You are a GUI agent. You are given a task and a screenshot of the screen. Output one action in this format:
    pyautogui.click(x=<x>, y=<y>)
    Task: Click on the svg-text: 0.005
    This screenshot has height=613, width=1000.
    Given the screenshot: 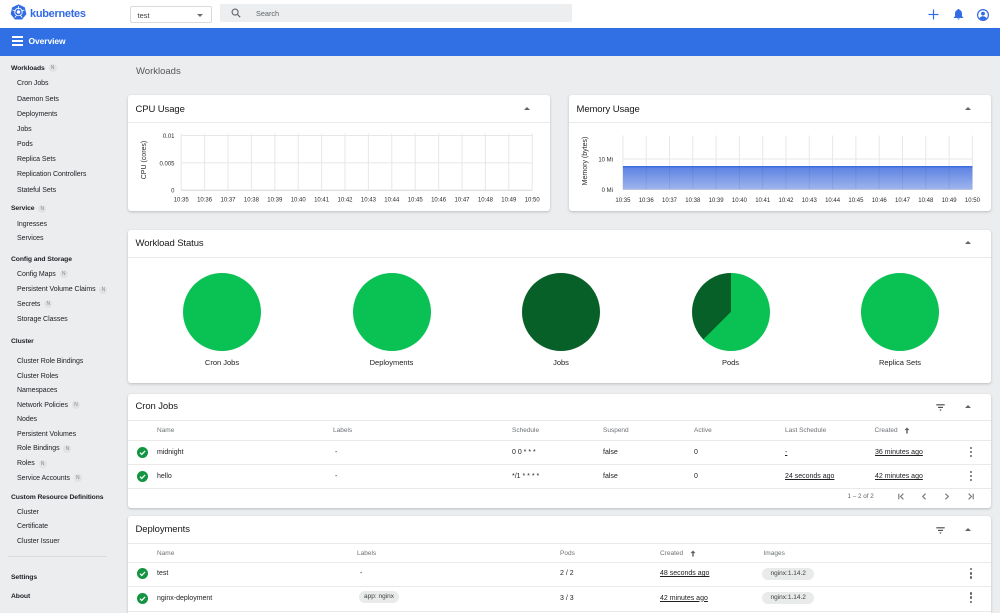 What is the action you would take?
    pyautogui.click(x=167, y=164)
    